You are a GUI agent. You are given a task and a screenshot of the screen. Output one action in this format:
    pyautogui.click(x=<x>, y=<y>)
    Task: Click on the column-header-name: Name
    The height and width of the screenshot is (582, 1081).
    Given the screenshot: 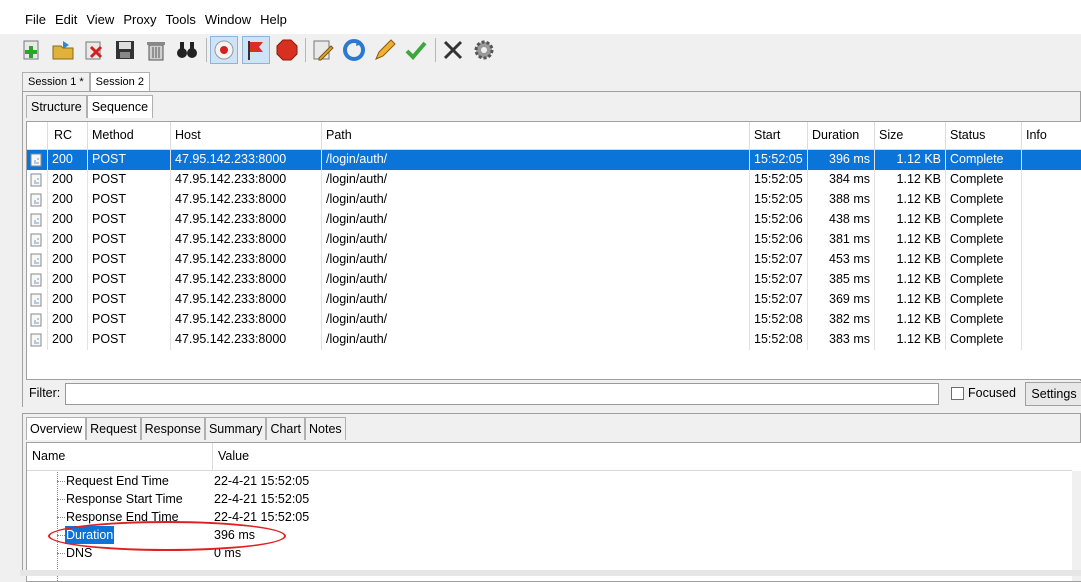 What is the action you would take?
    pyautogui.click(x=120, y=457)
    